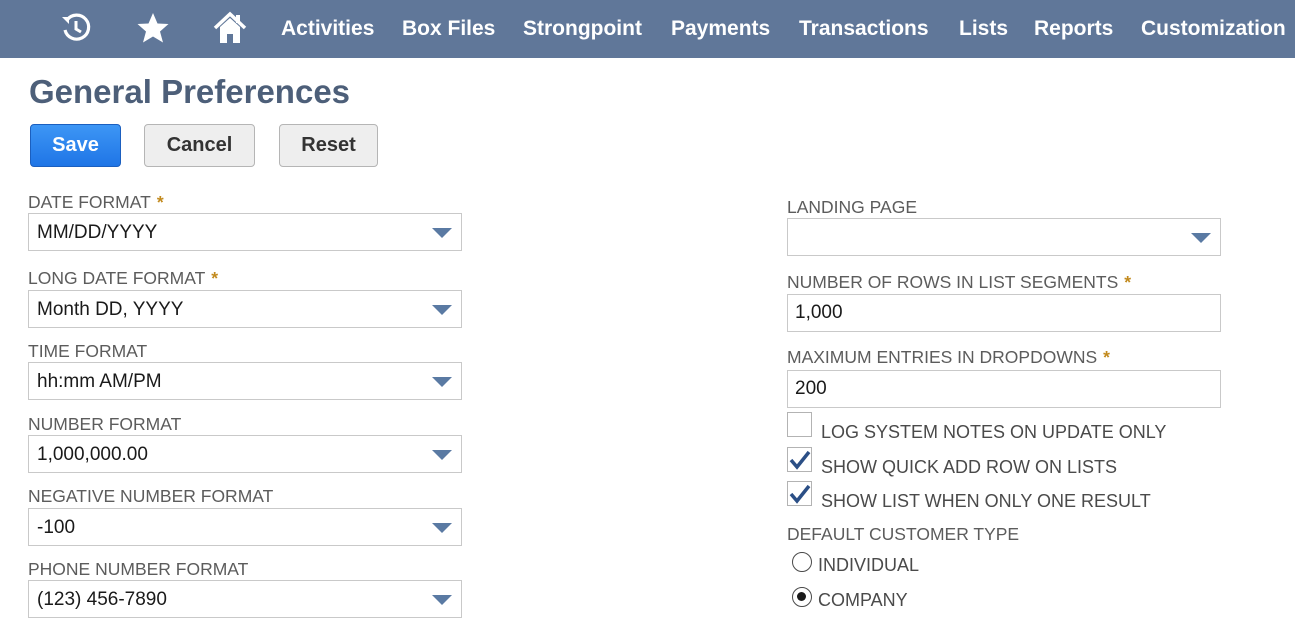 The width and height of the screenshot is (1295, 618). What do you see at coordinates (153, 28) in the screenshot?
I see `star-icon` at bounding box center [153, 28].